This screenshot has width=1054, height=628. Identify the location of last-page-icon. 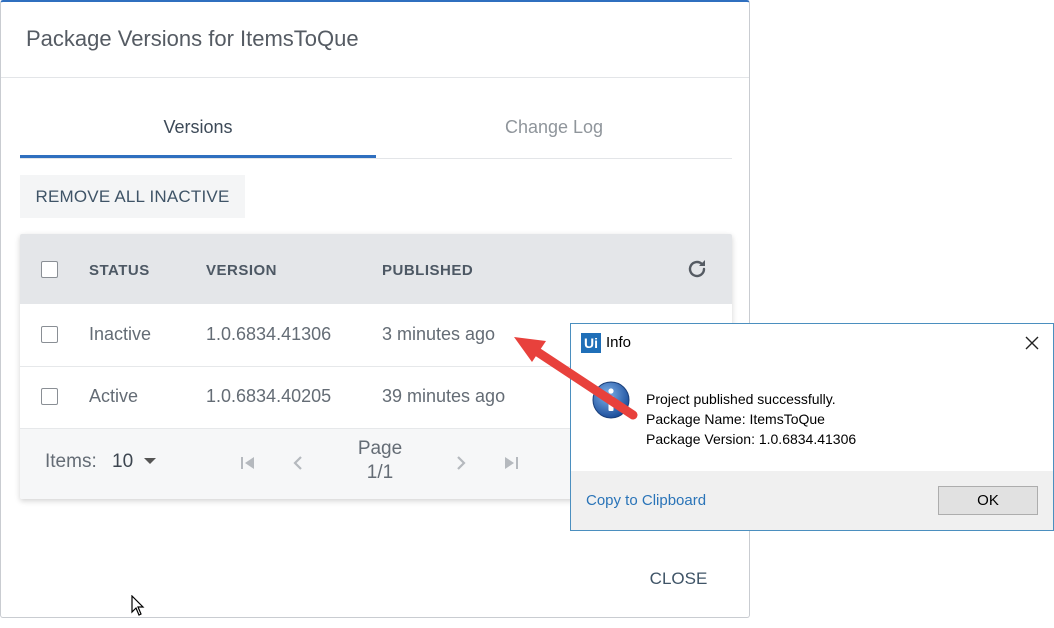
(511, 463).